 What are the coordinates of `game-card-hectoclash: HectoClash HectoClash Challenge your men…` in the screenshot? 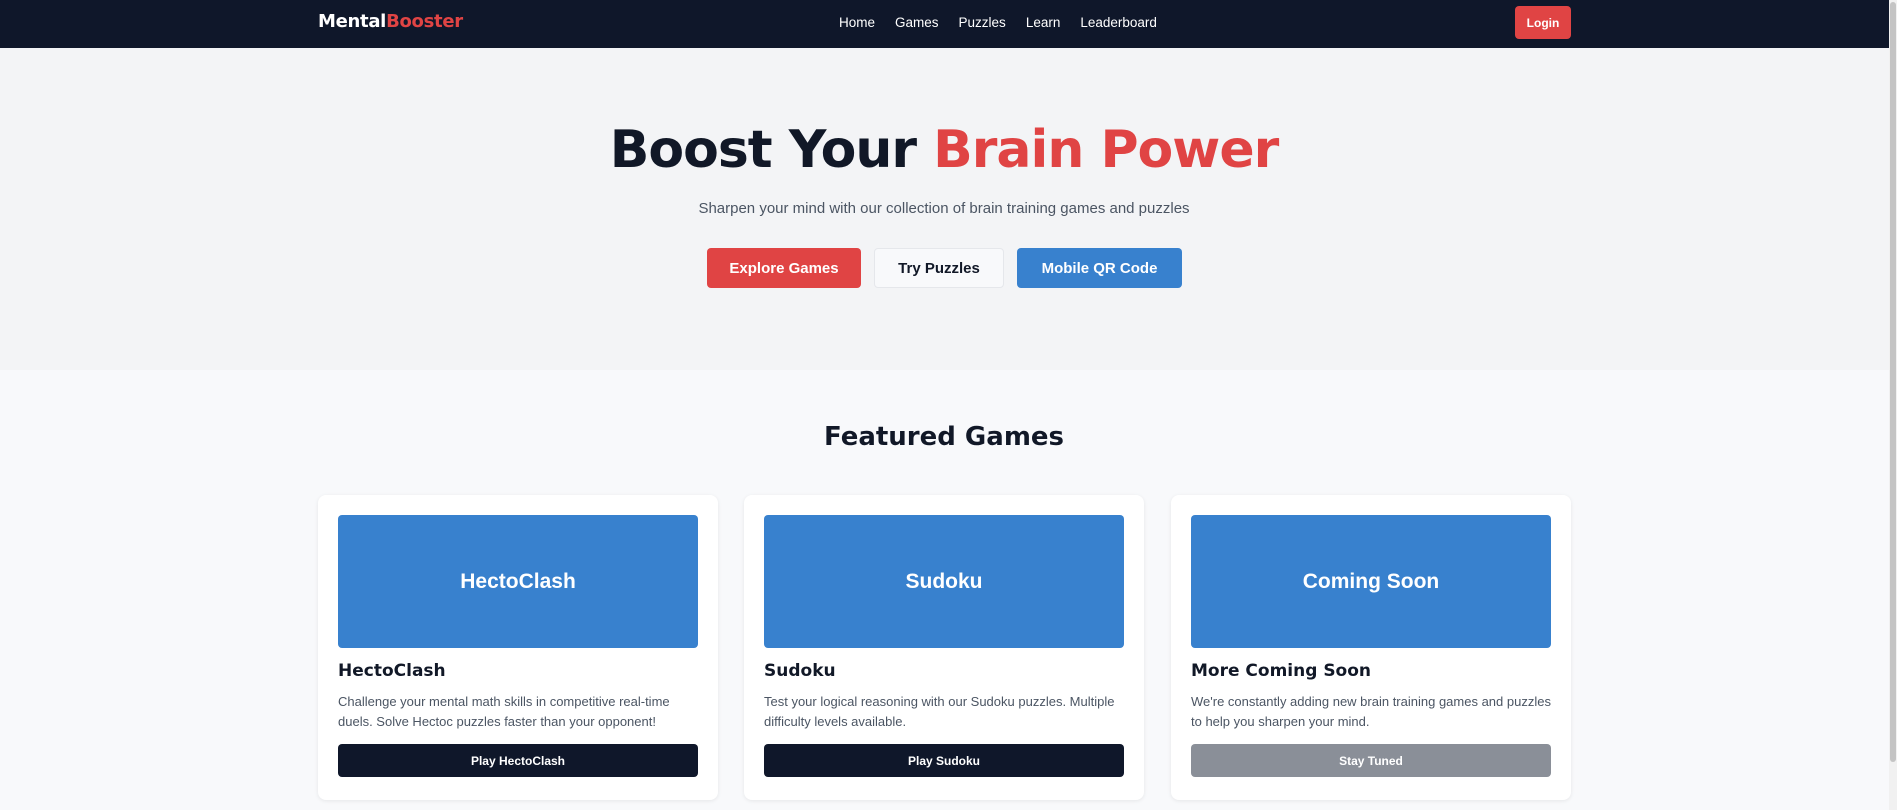 It's located at (518, 647).